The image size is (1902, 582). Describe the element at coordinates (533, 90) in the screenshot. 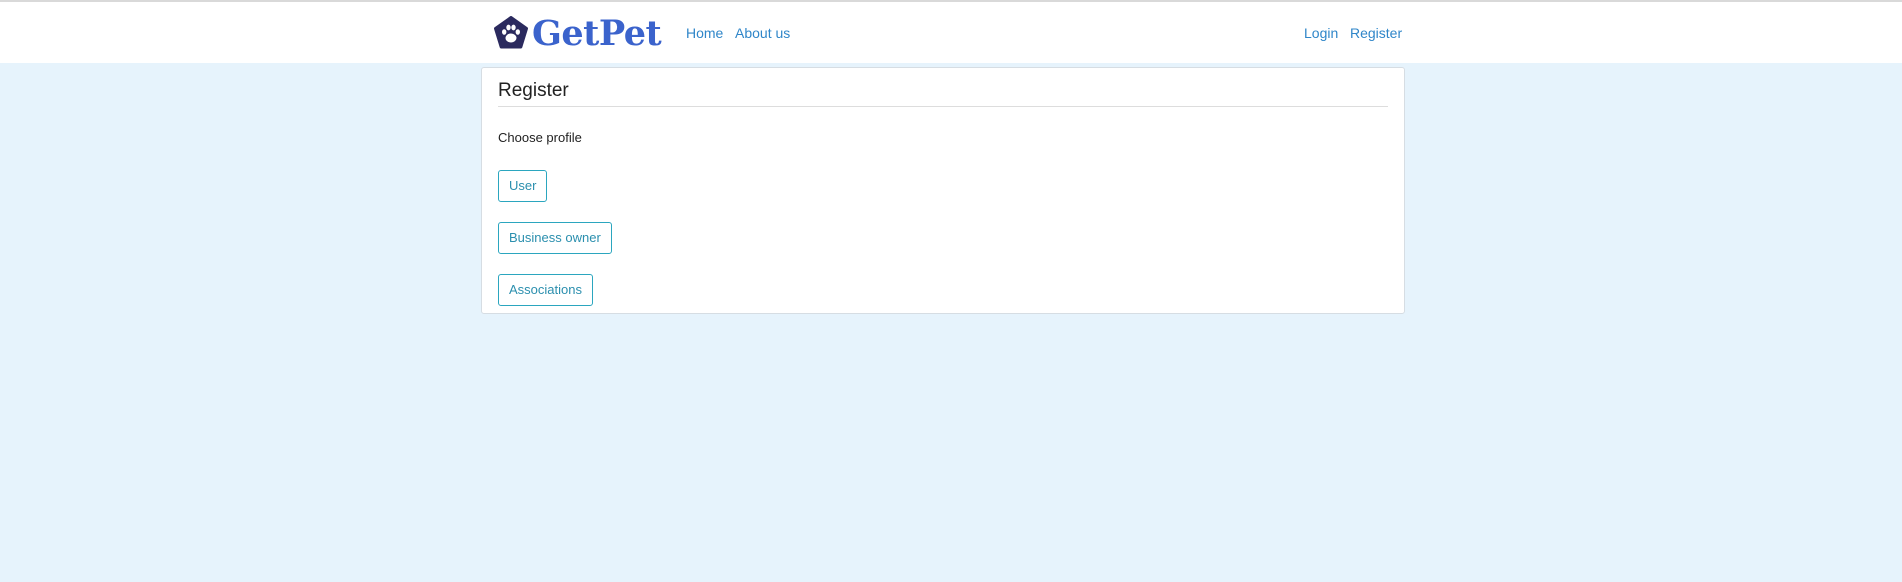

I see `page-title: Register` at that location.